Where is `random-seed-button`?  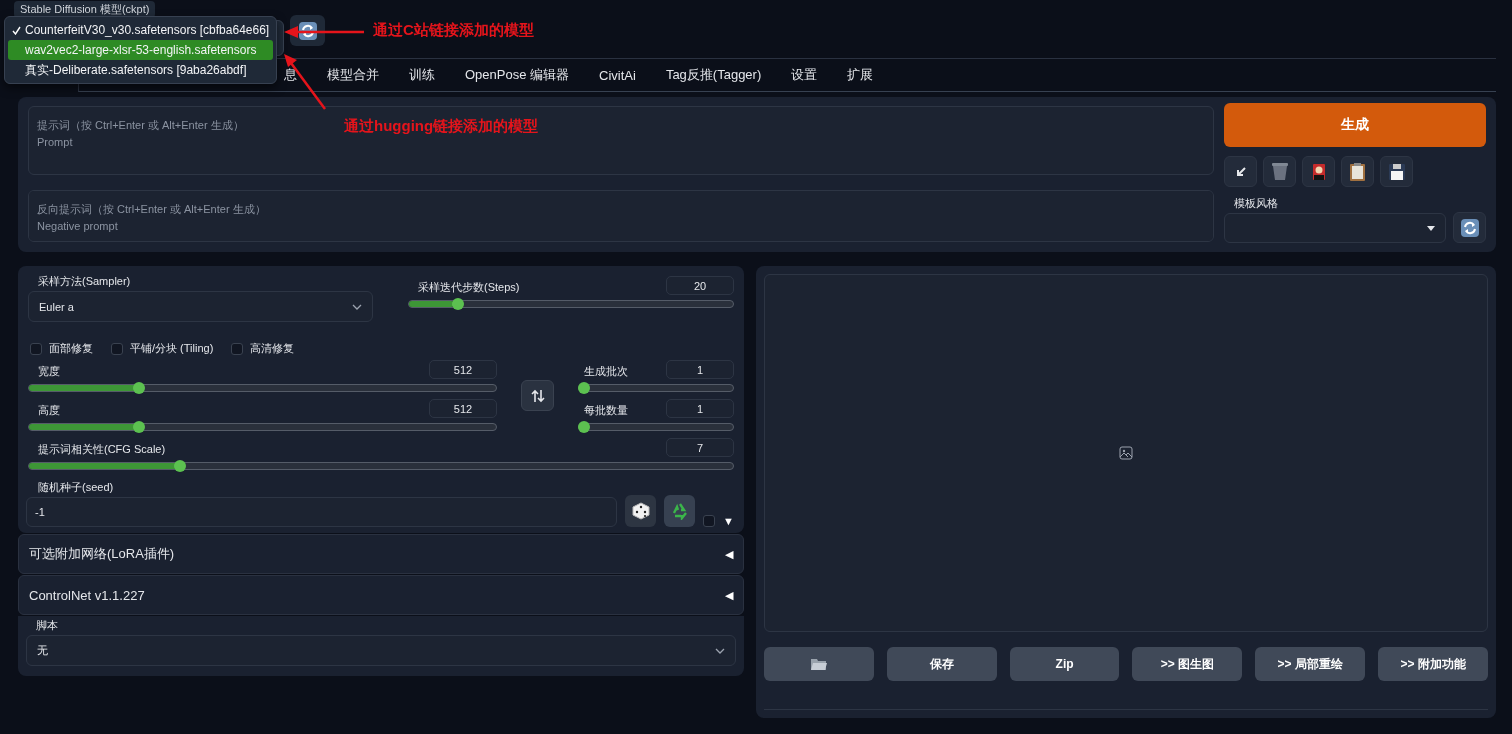
random-seed-button is located at coordinates (641, 511).